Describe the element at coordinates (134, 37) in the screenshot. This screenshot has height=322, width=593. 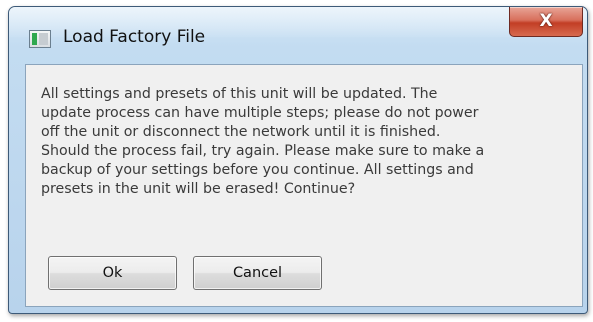
I see `dialog-title: Load Factory File` at that location.